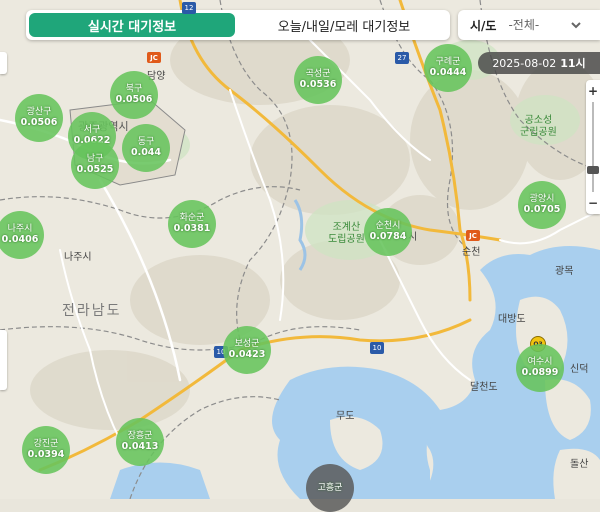 The height and width of the screenshot is (512, 600). I want to click on place-label-gongsu: 공소성 군립공원, so click(538, 126).